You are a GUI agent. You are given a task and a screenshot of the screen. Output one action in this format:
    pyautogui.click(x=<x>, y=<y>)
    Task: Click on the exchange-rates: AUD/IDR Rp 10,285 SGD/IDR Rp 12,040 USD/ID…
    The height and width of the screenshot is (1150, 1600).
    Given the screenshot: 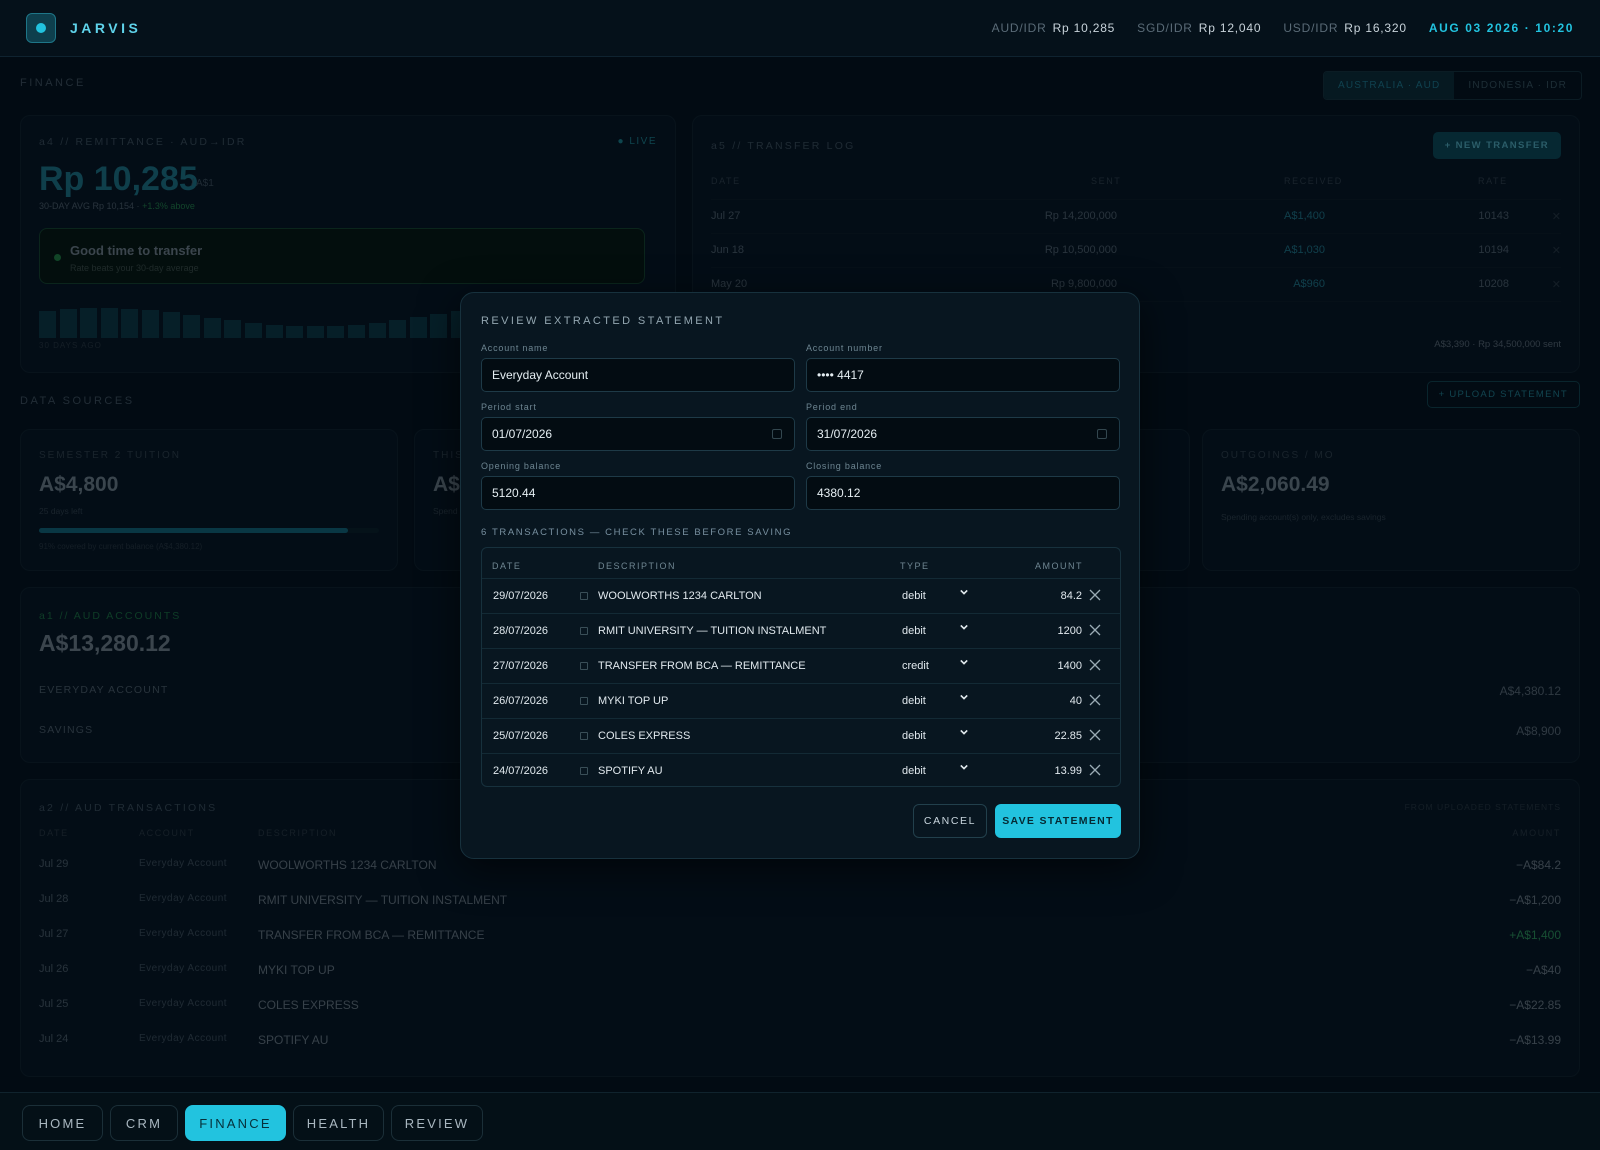 What is the action you would take?
    pyautogui.click(x=1283, y=28)
    